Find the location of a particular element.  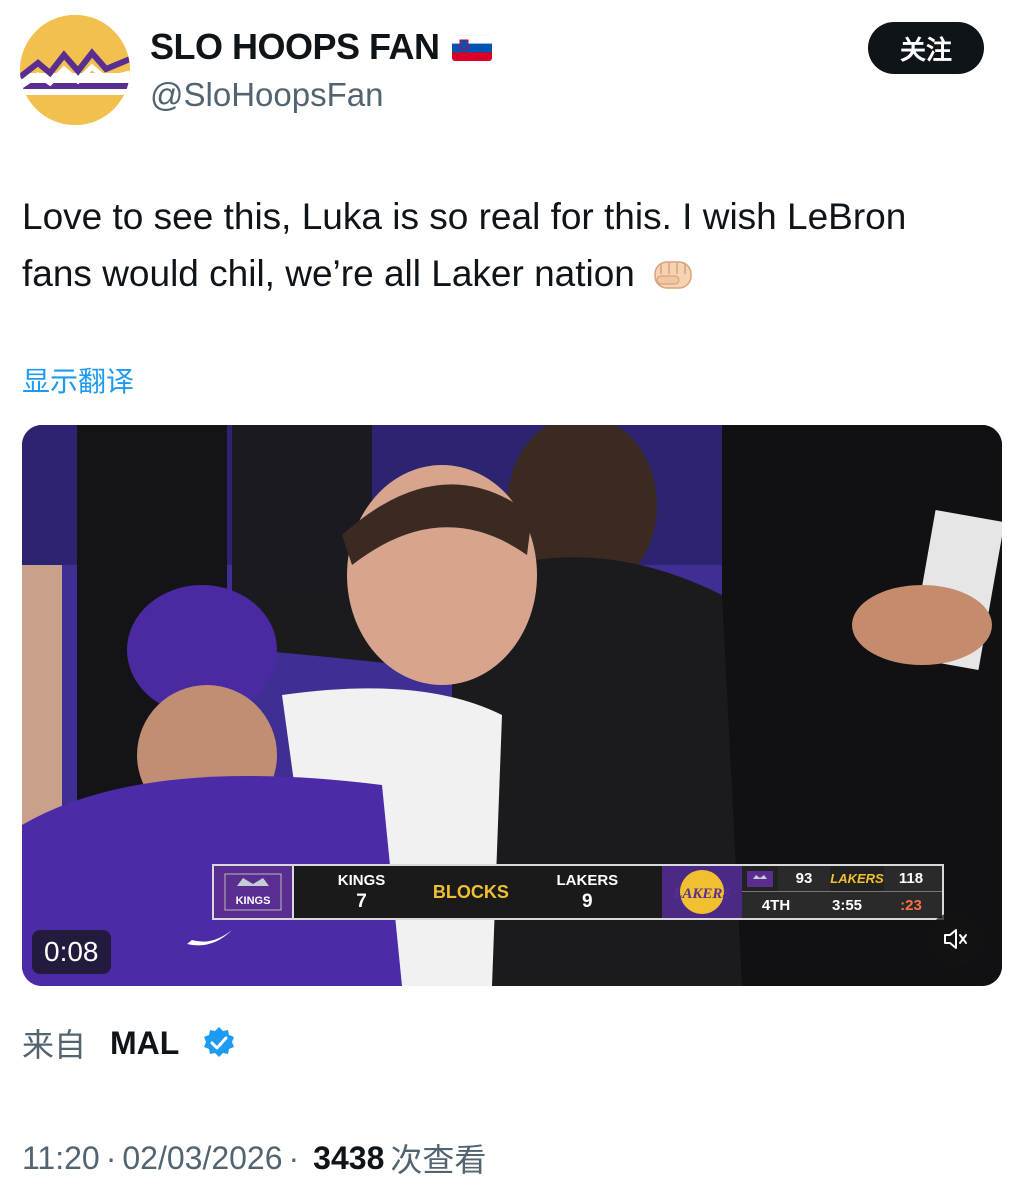

kings-logo-icon: KINGS is located at coordinates (254, 892).